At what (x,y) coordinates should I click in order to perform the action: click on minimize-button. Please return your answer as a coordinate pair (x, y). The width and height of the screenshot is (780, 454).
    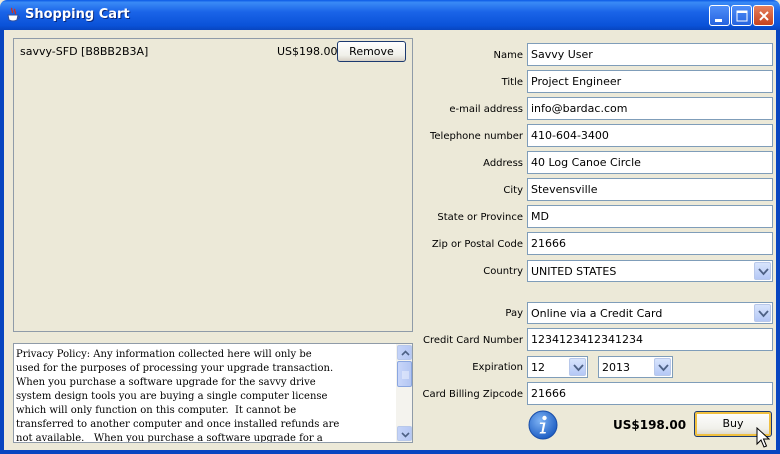
    Looking at the image, I should click on (719, 15).